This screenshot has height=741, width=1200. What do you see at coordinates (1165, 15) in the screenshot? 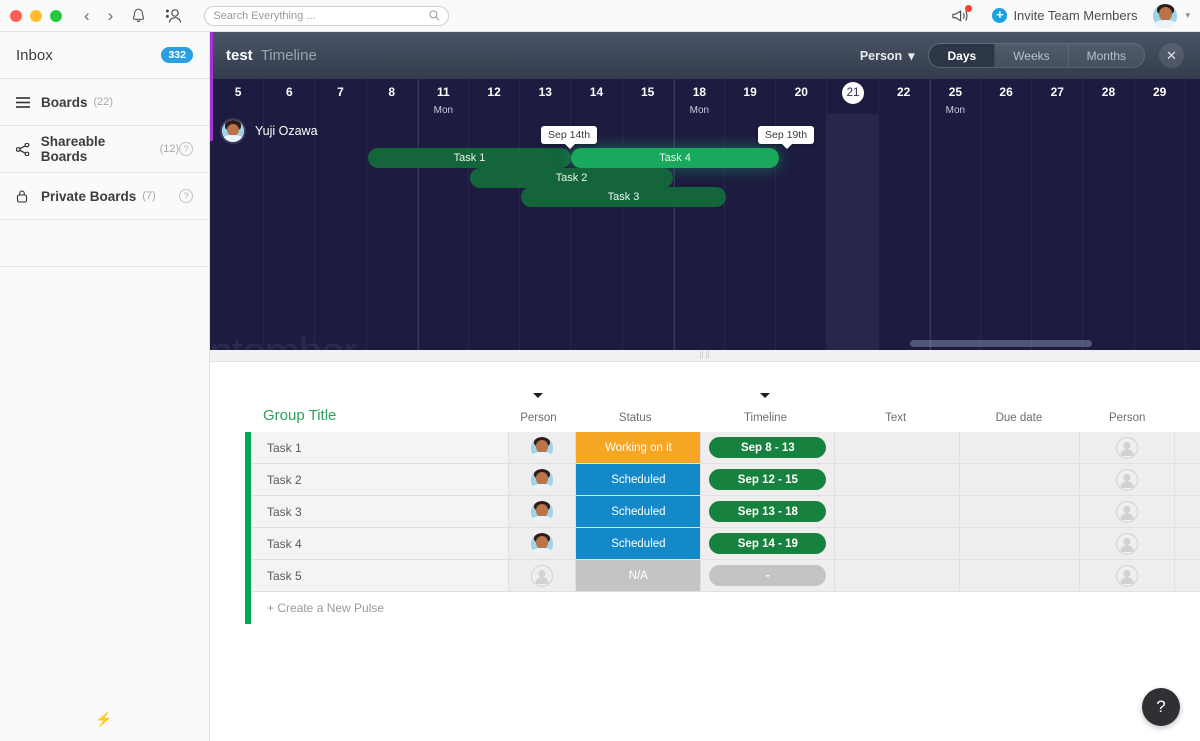
I see `user-avatar` at bounding box center [1165, 15].